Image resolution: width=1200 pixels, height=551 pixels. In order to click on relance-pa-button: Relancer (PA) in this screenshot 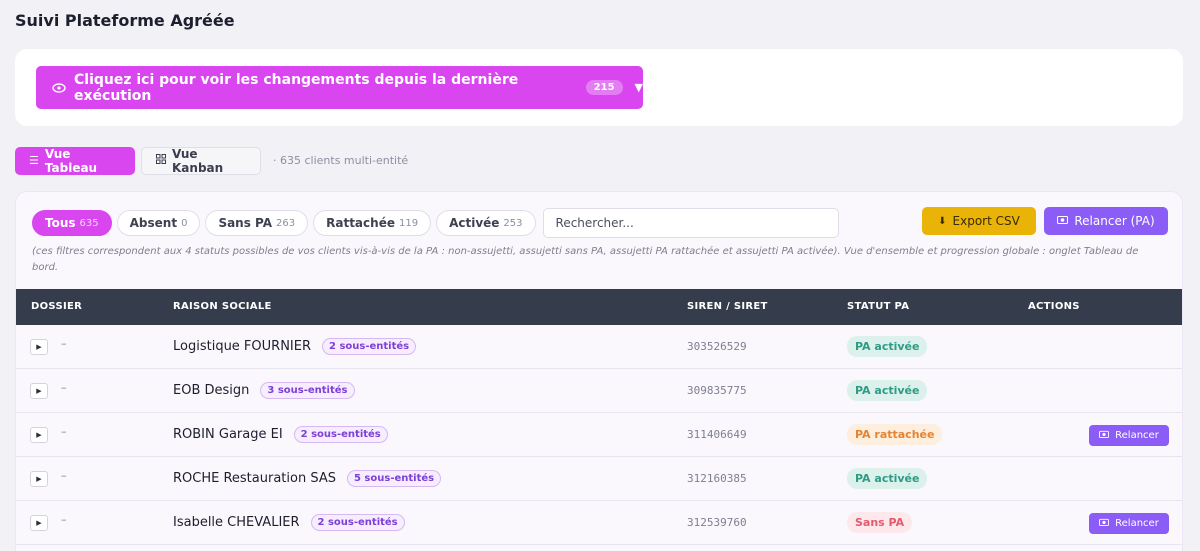, I will do `click(1106, 221)`.